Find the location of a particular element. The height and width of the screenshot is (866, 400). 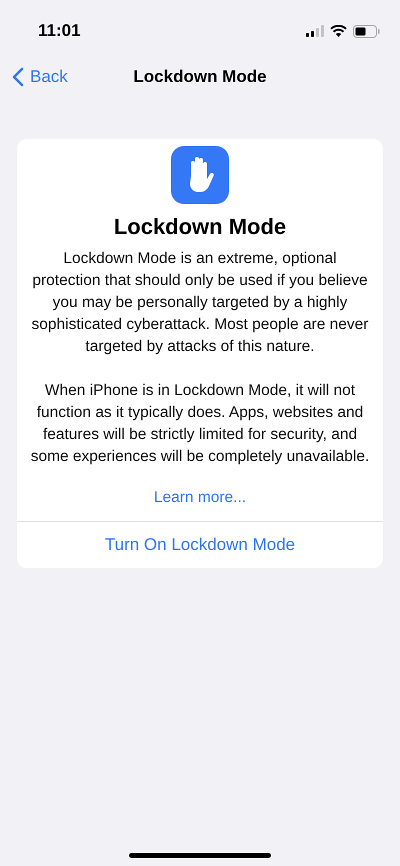

description-text: Lockdown Mode is an extreme, optional protection that should only be used if you believe you may be personally targeted by a highly sophisticated cyberattack. Most people are never targeted by attacks of this nature. is located at coordinates (200, 303).